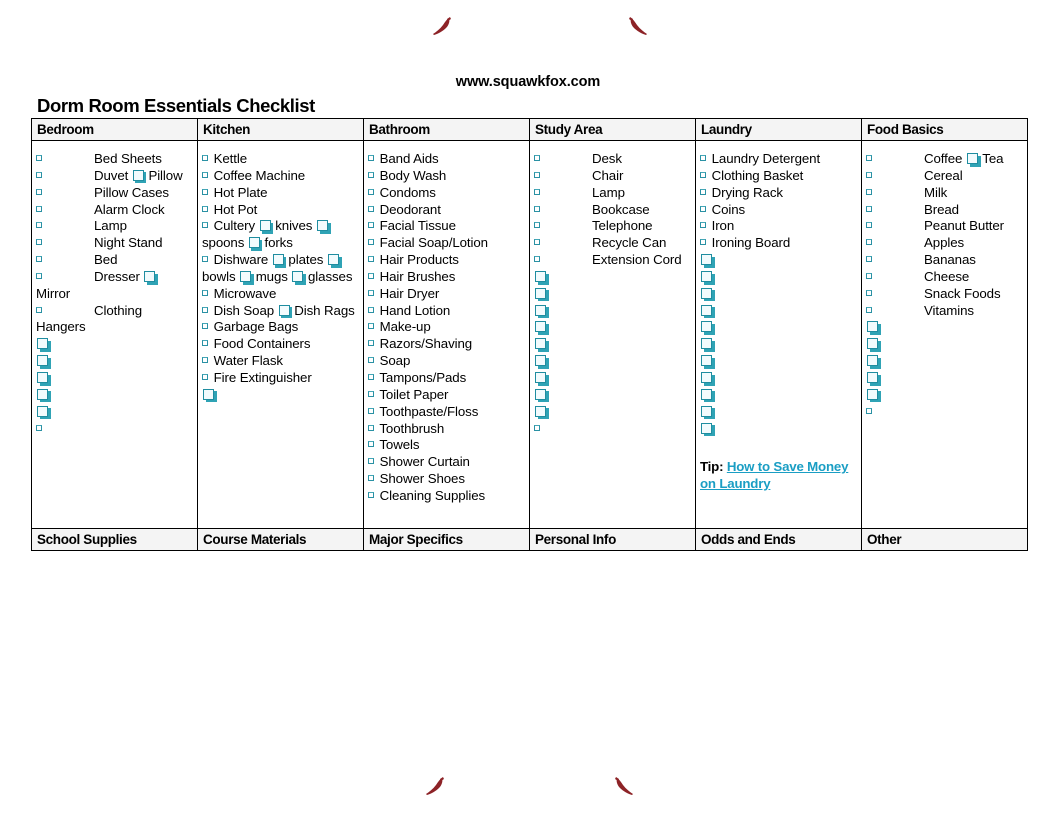  Describe the element at coordinates (446, 277) in the screenshot. I see `list-item: Hair Brushes` at that location.